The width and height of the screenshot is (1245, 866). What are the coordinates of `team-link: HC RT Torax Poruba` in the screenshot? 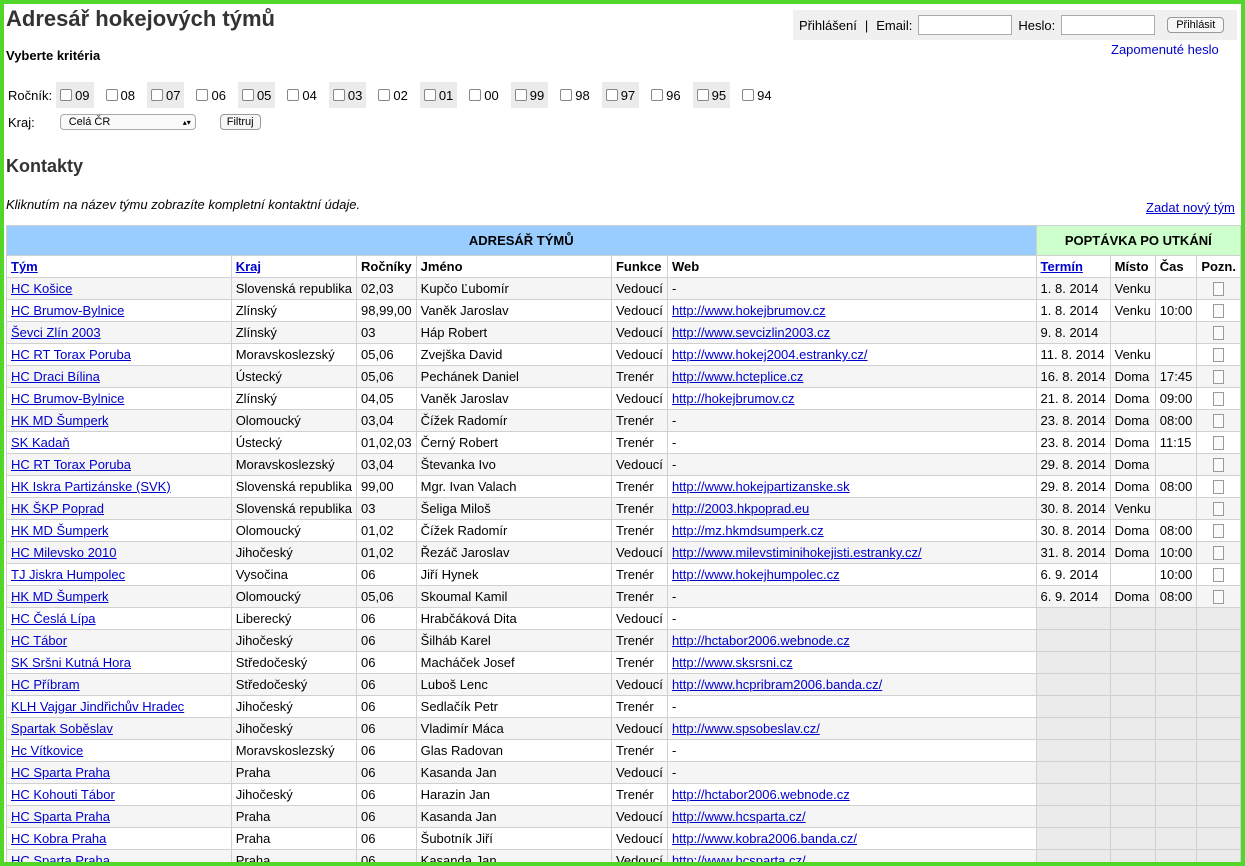 It's located at (71, 354).